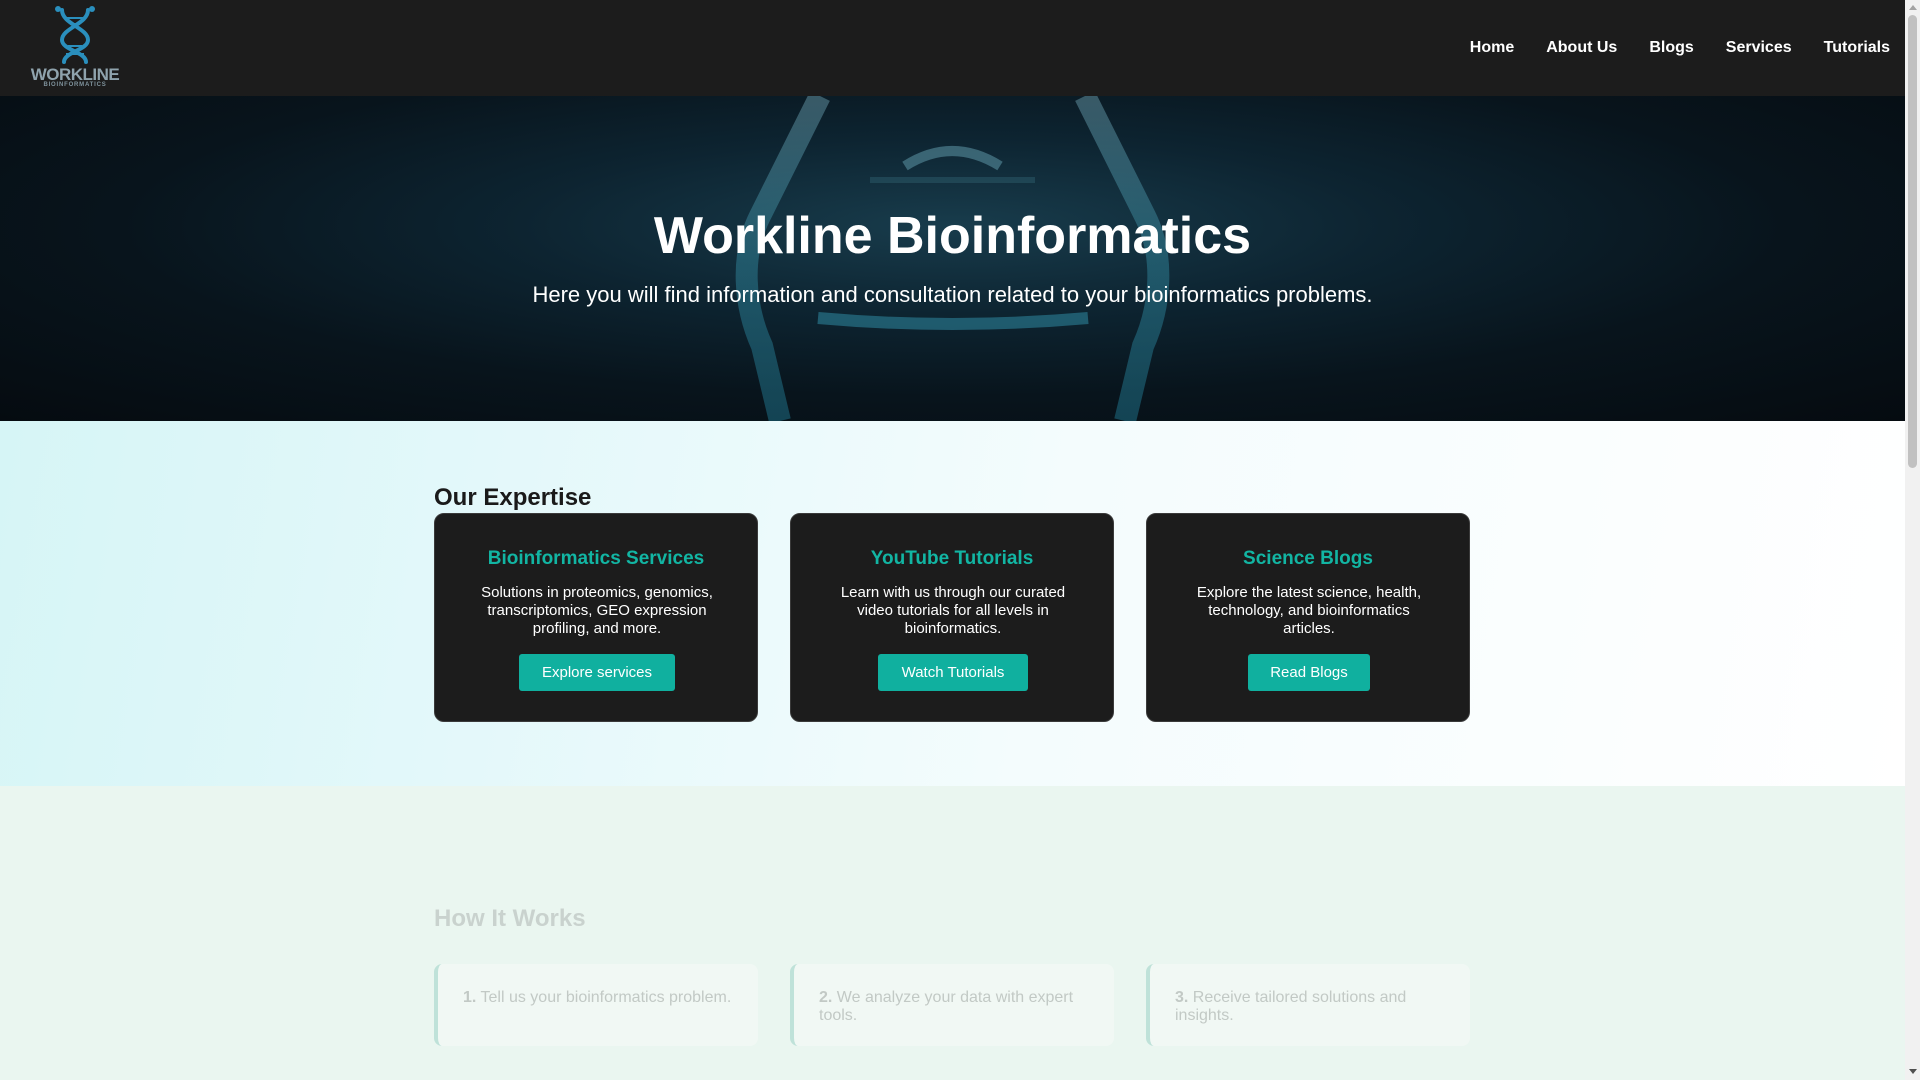 This screenshot has height=1080, width=1920. What do you see at coordinates (952, 558) in the screenshot?
I see `card-title: YouTube Tutorials` at bounding box center [952, 558].